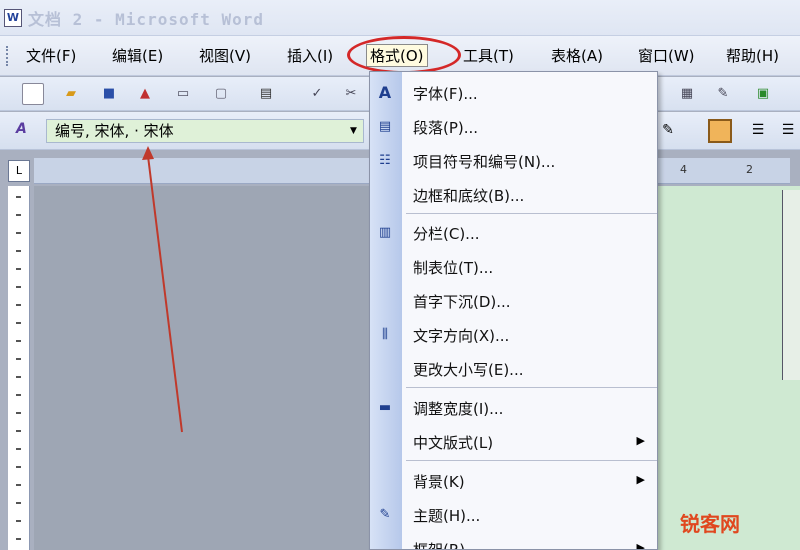  What do you see at coordinates (385, 407) in the screenshot?
I see `adjust-width-icon: ▬` at bounding box center [385, 407].